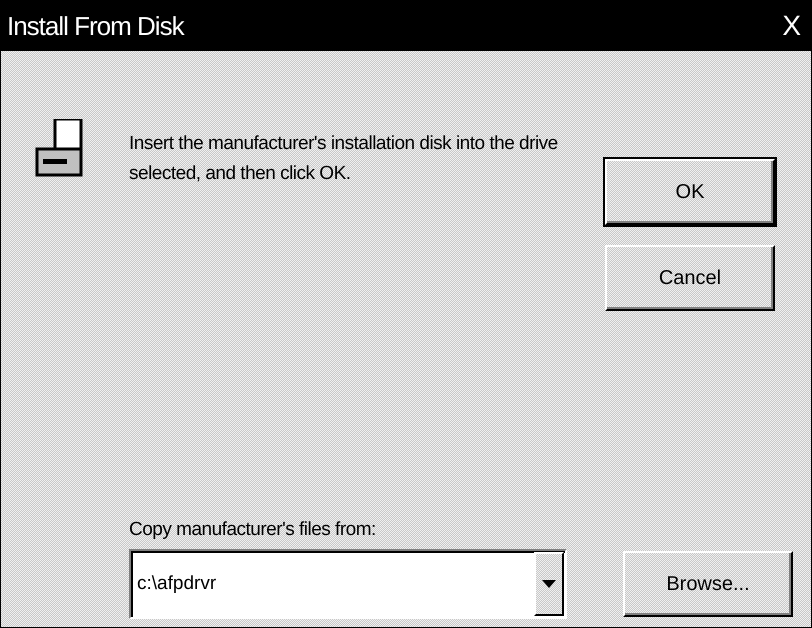  Describe the element at coordinates (690, 278) in the screenshot. I see `cancel-button: Cancel` at that location.